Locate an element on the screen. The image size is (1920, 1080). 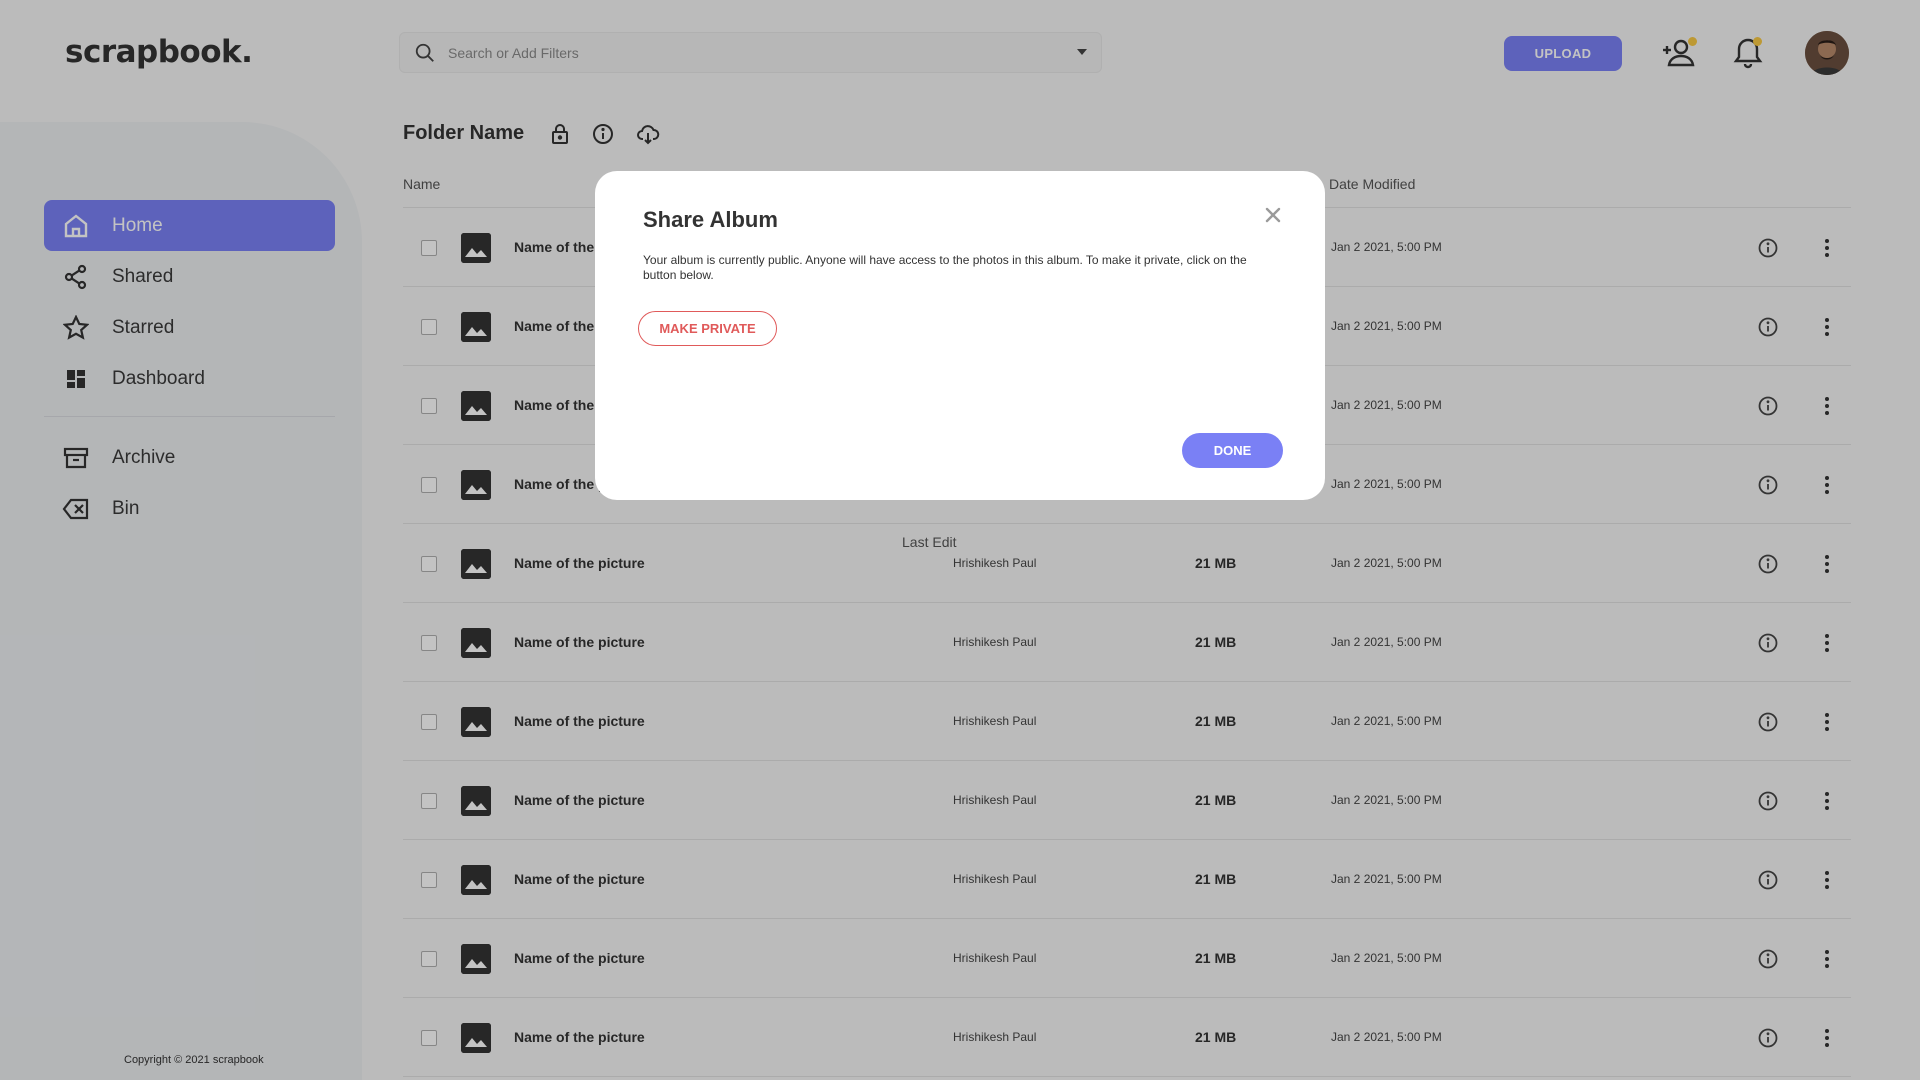
dialog-title: Share Album is located at coordinates (710, 219).